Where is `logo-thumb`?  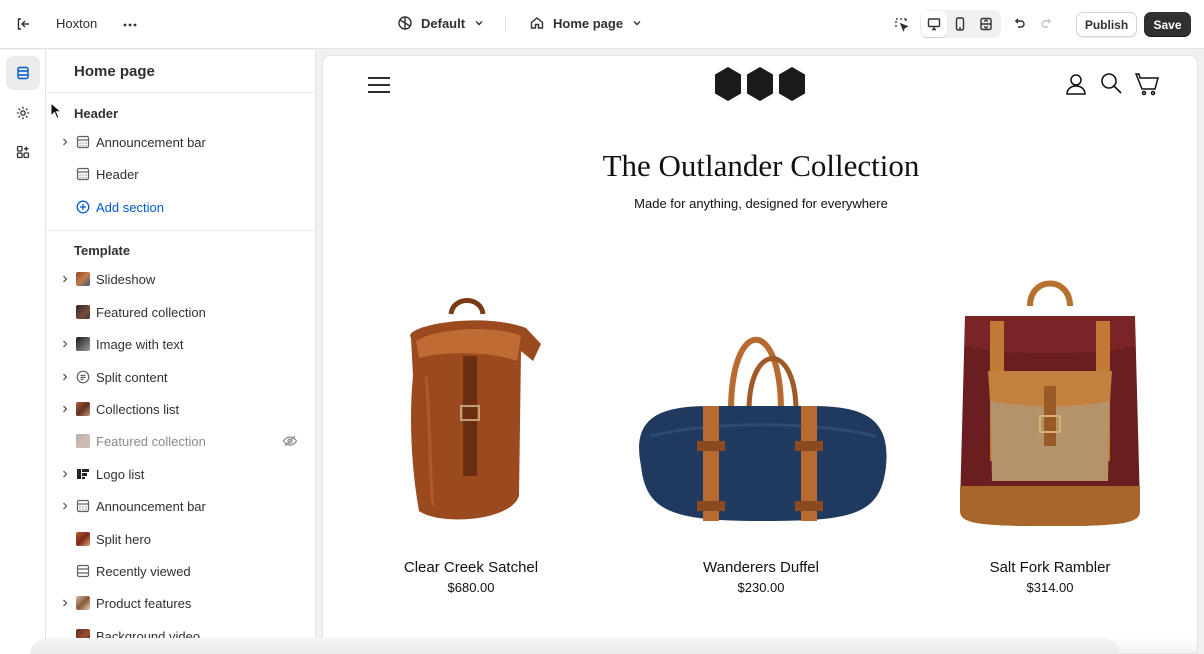
logo-thumb is located at coordinates (83, 474).